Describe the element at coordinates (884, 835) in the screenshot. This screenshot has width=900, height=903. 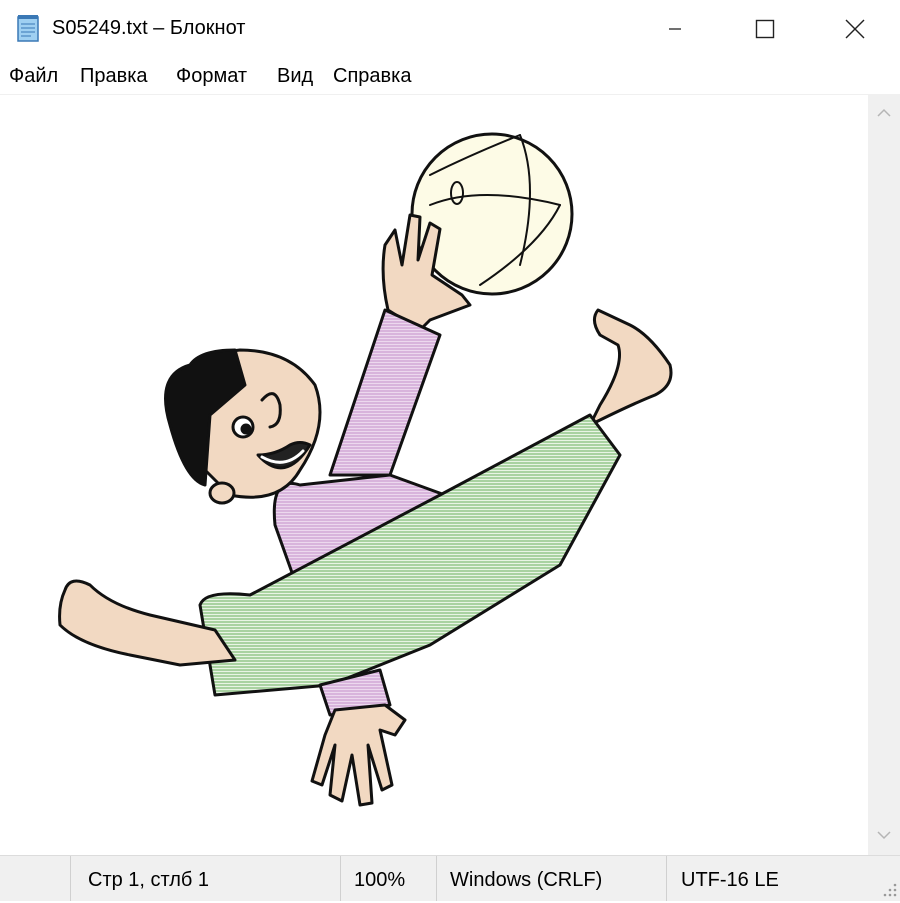
I see `scroll-down-icon` at that location.